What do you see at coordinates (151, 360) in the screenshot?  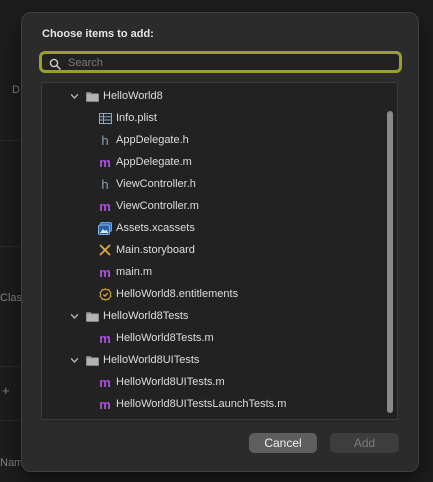 I see `tree-item-label: HelloWorld8UITests` at bounding box center [151, 360].